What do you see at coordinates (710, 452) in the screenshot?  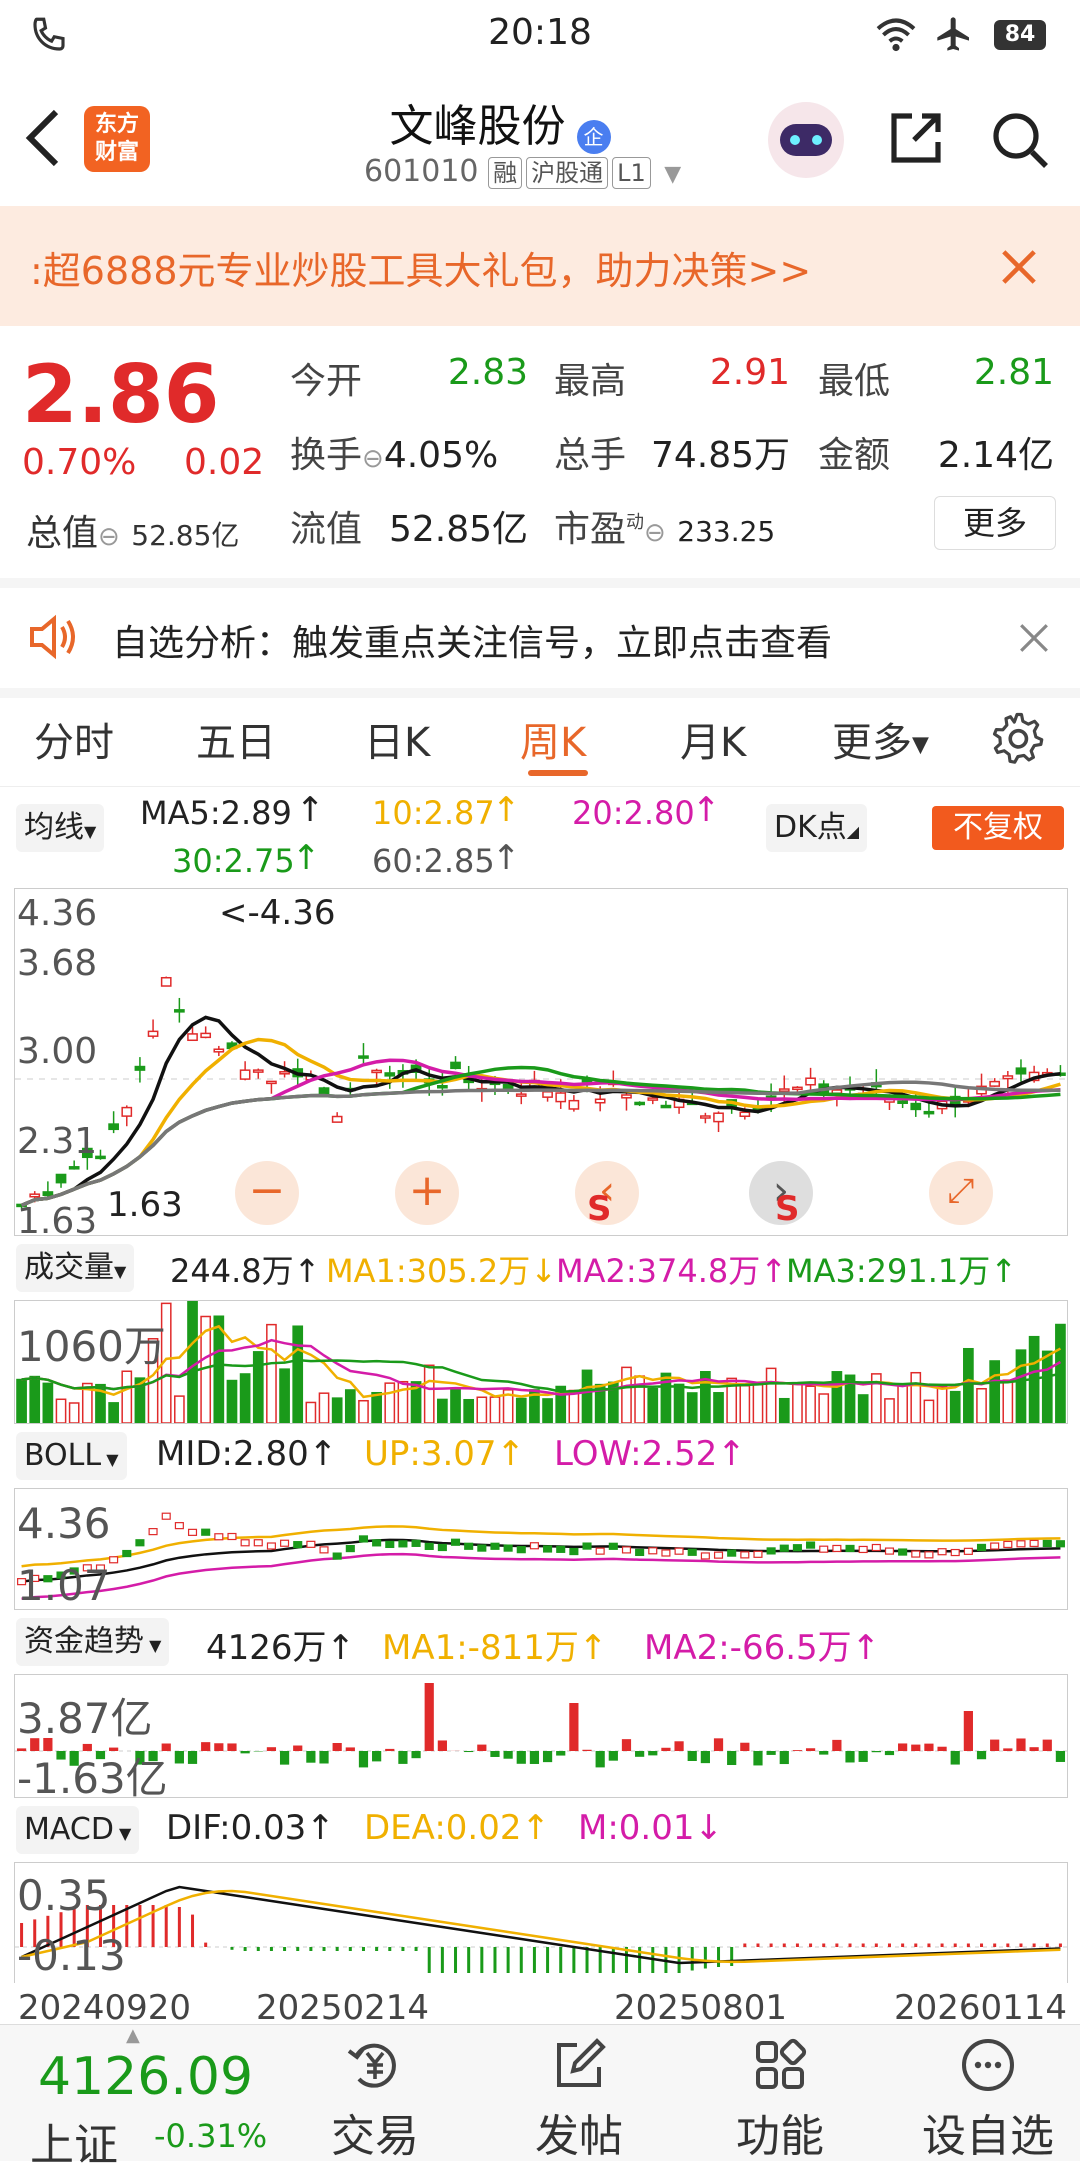 I see `volume-value: 74.85万` at bounding box center [710, 452].